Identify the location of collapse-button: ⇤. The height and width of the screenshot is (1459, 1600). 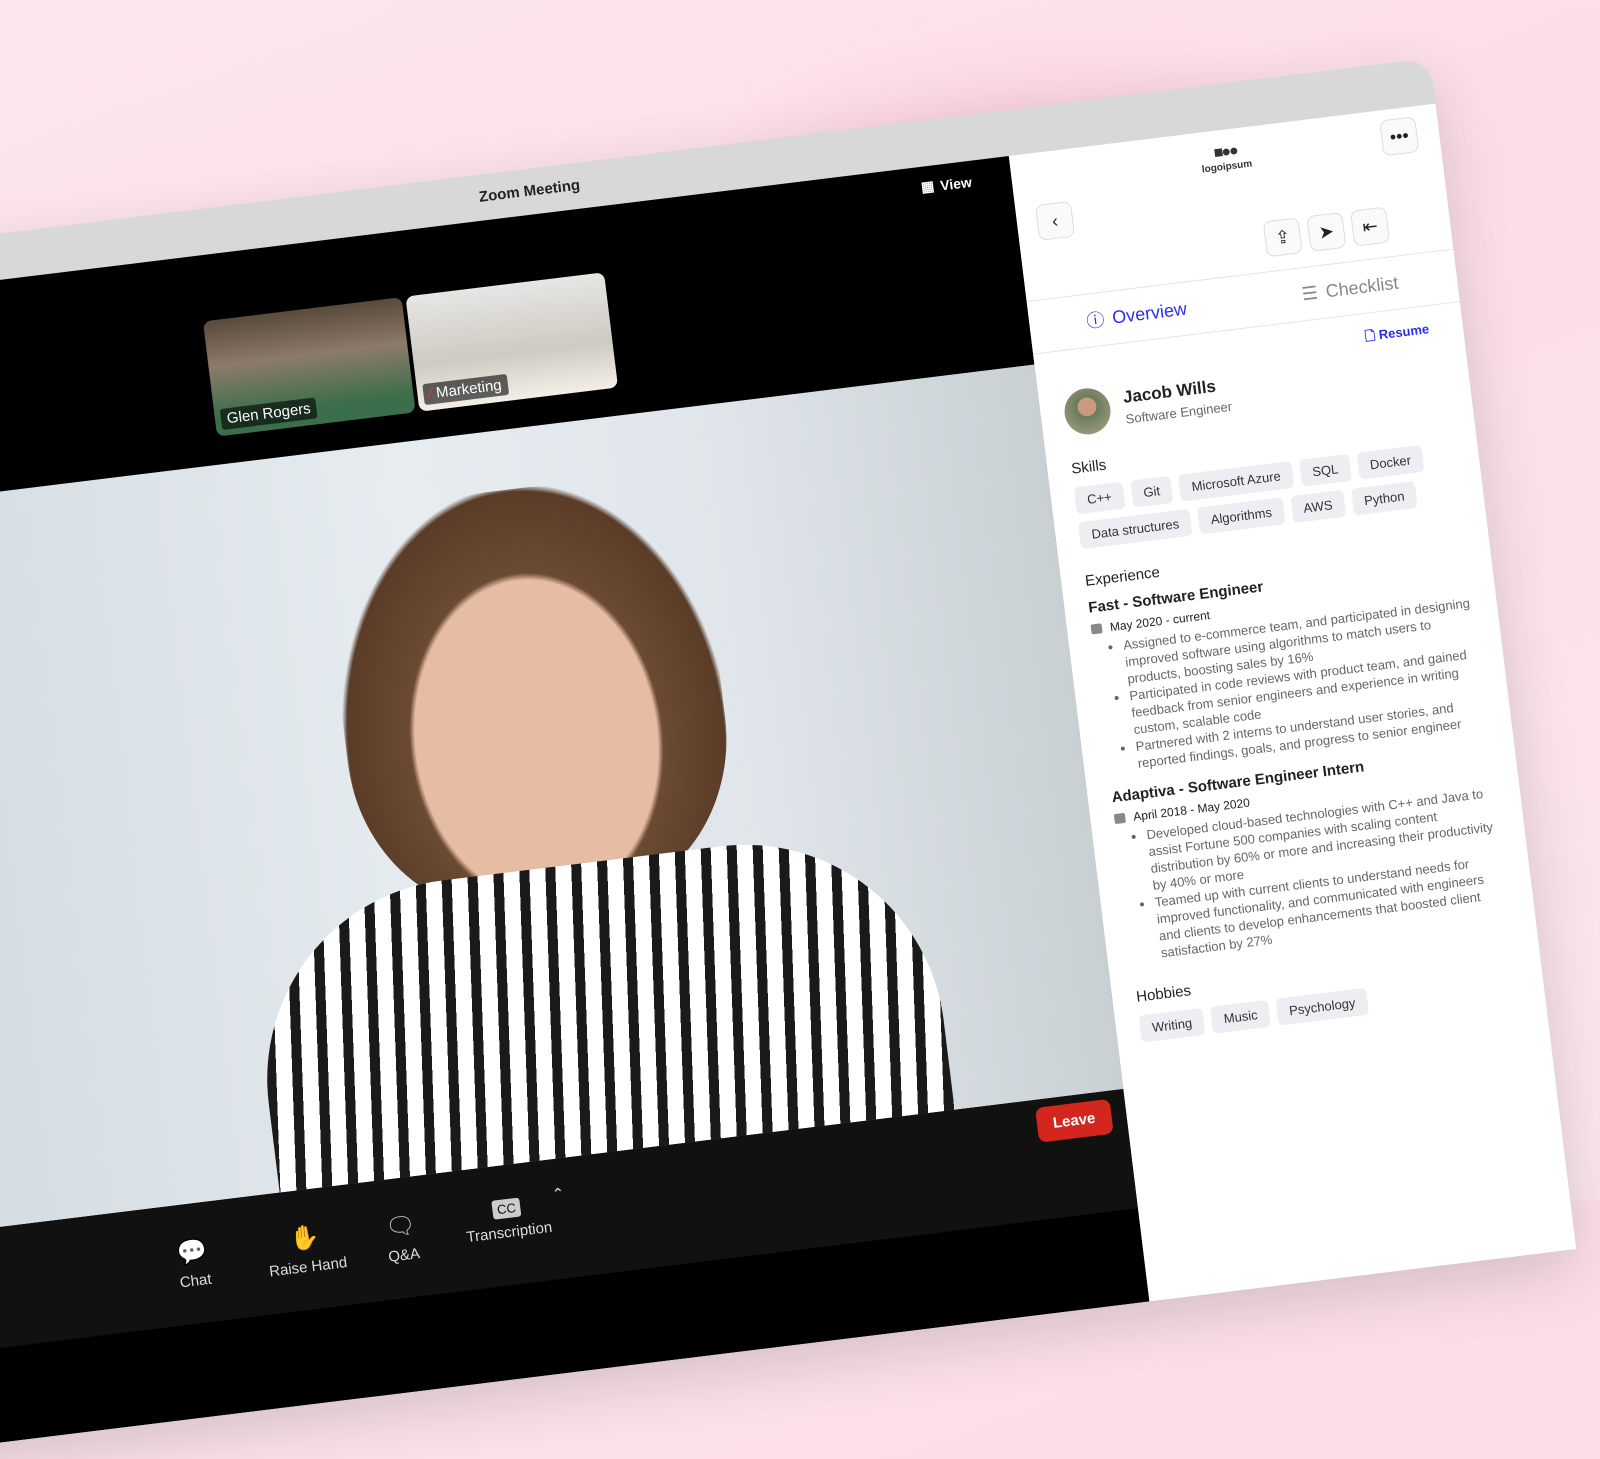
(1370, 226).